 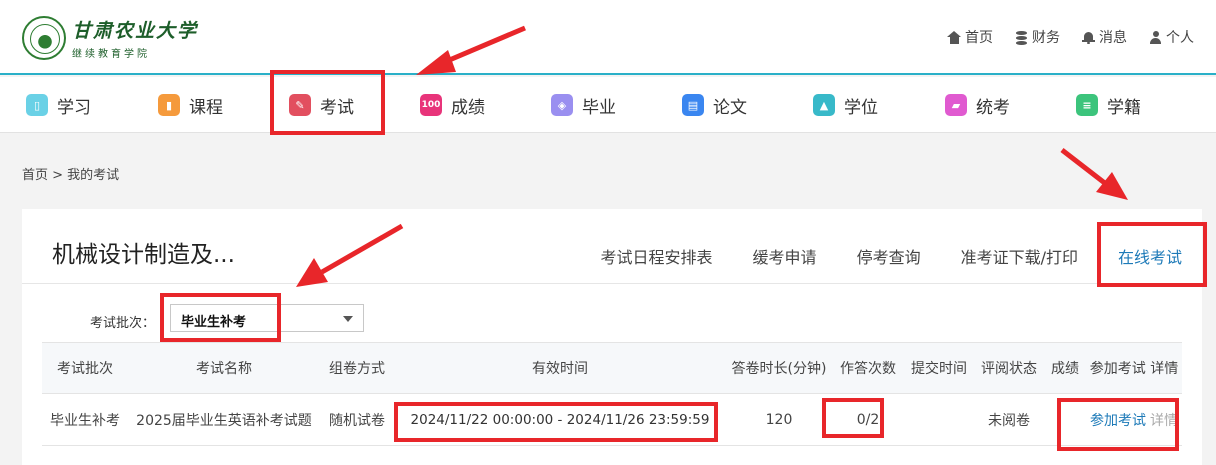 I want to click on col-method: 组卷方式, so click(x=357, y=368).